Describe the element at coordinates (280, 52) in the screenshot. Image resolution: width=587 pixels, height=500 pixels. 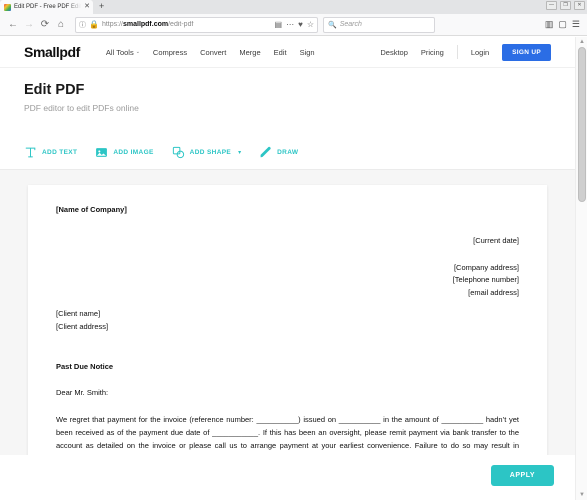
I see `nav-item-edit: Edit` at that location.